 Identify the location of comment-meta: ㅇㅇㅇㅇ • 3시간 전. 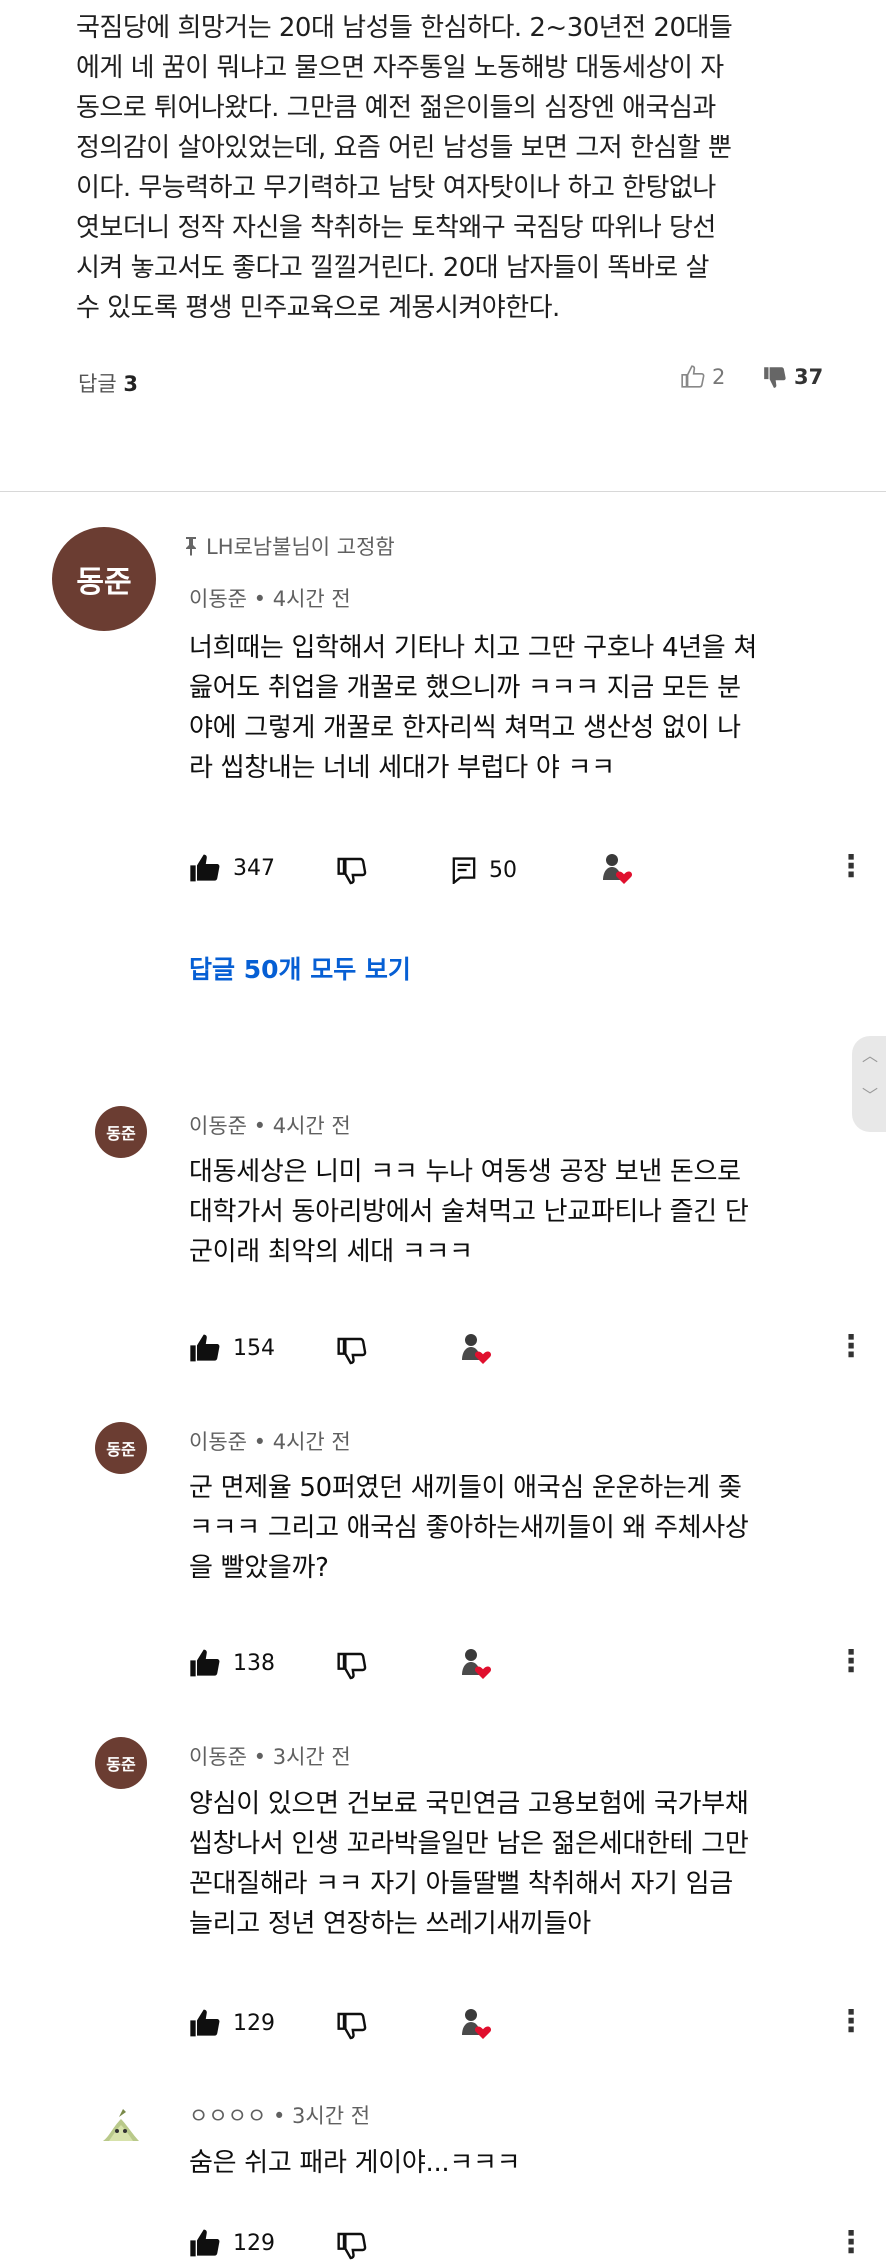
(279, 2115).